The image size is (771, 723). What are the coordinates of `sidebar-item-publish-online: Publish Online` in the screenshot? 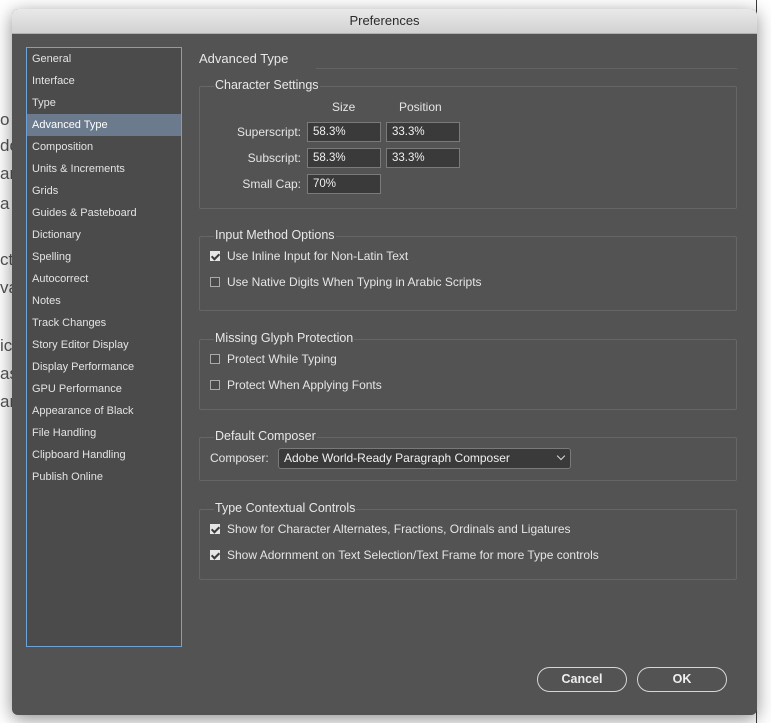 It's located at (104, 477).